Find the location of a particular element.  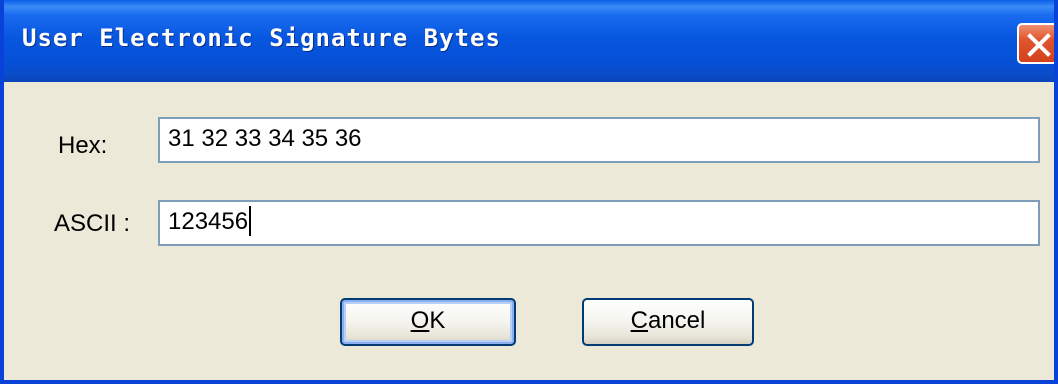

cancel-mnemonic: C is located at coordinates (639, 320).